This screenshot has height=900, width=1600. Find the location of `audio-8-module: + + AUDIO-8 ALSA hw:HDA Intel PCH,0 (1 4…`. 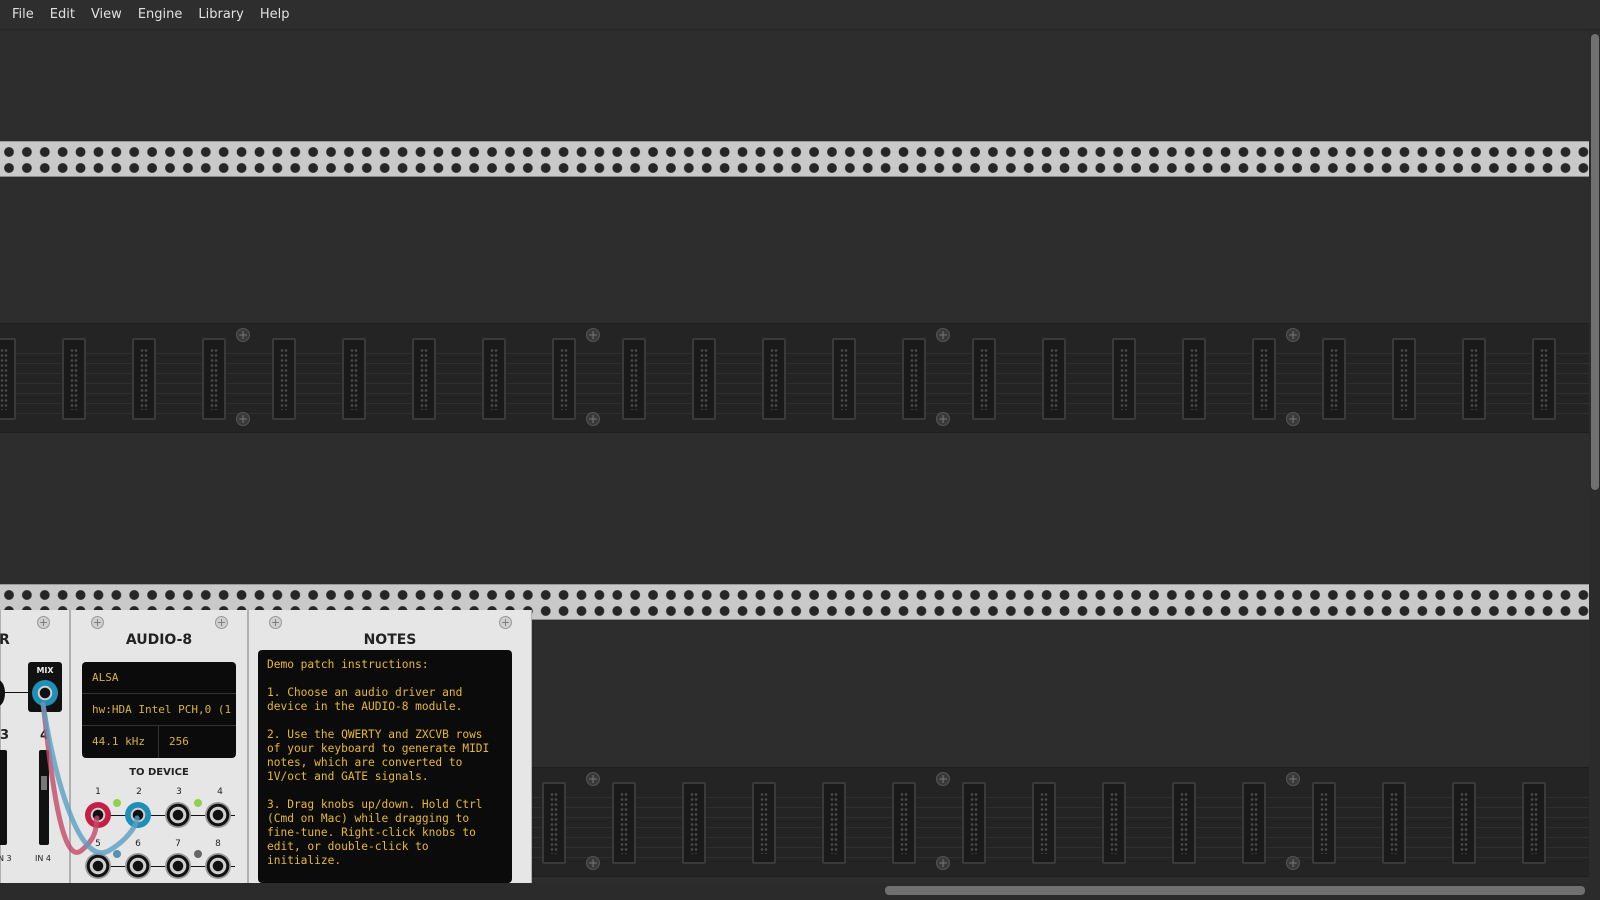

audio-8-module: + + AUDIO-8 ALSA hw:HDA Intel PCH,0 (1 4… is located at coordinates (159, 746).